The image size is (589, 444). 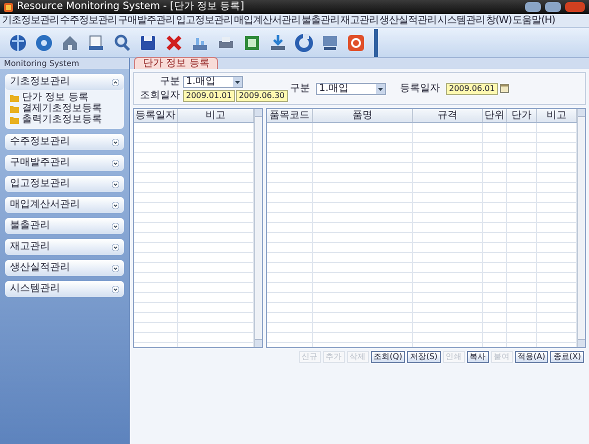 What do you see at coordinates (267, 21) in the screenshot?
I see `menu-item: 매입계산서관리` at bounding box center [267, 21].